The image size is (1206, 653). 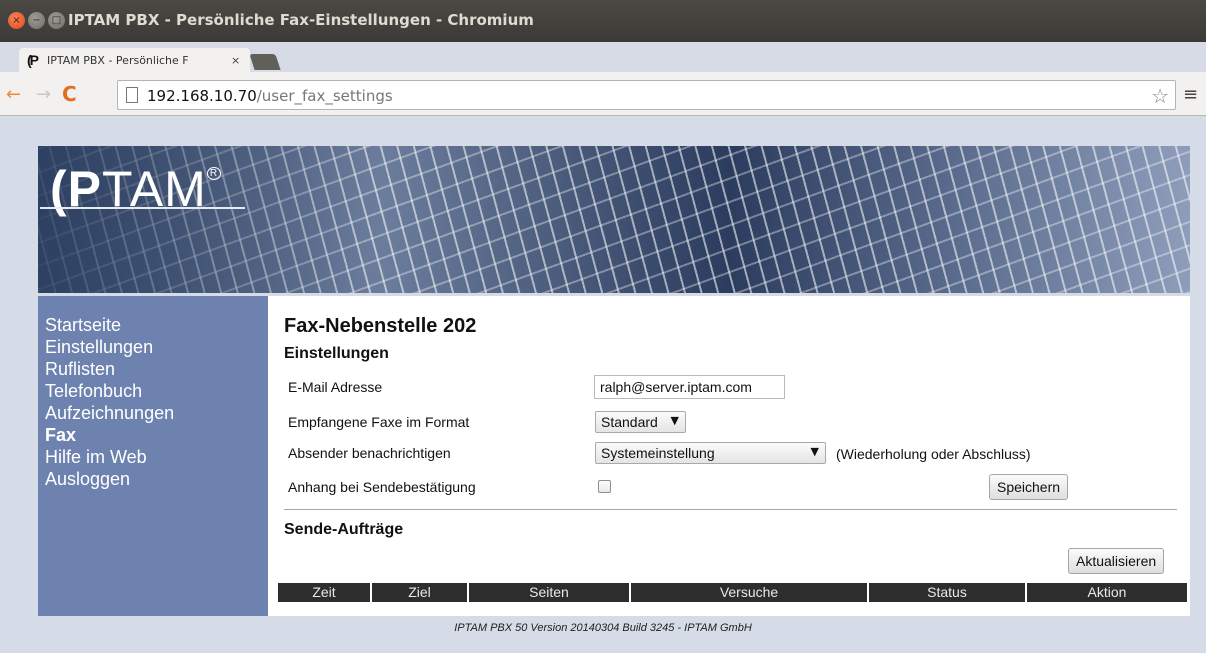 I want to click on column-header-seiten: Seiten, so click(x=549, y=592).